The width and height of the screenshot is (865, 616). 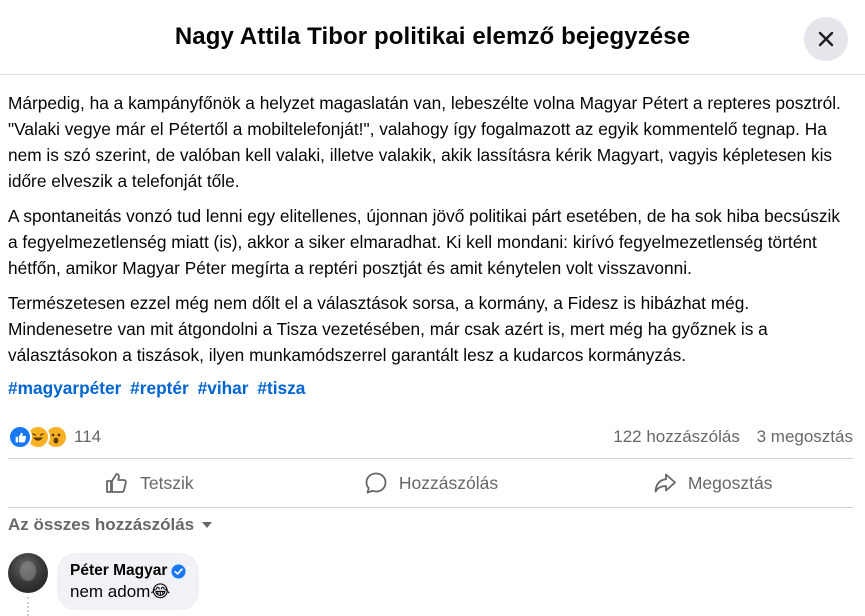 I want to click on hashtag-link: #reptér, so click(x=159, y=388).